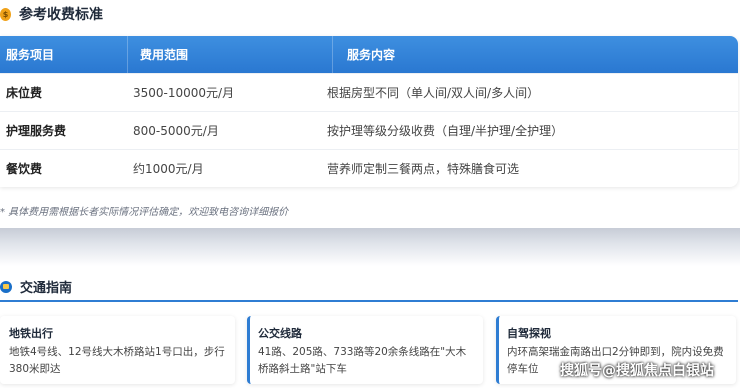 The height and width of the screenshot is (388, 740). Describe the element at coordinates (144, 212) in the screenshot. I see `fees-note: * 具体费用需根据长者实际情况评估确定，欢迎致电咨询详细报价` at that location.